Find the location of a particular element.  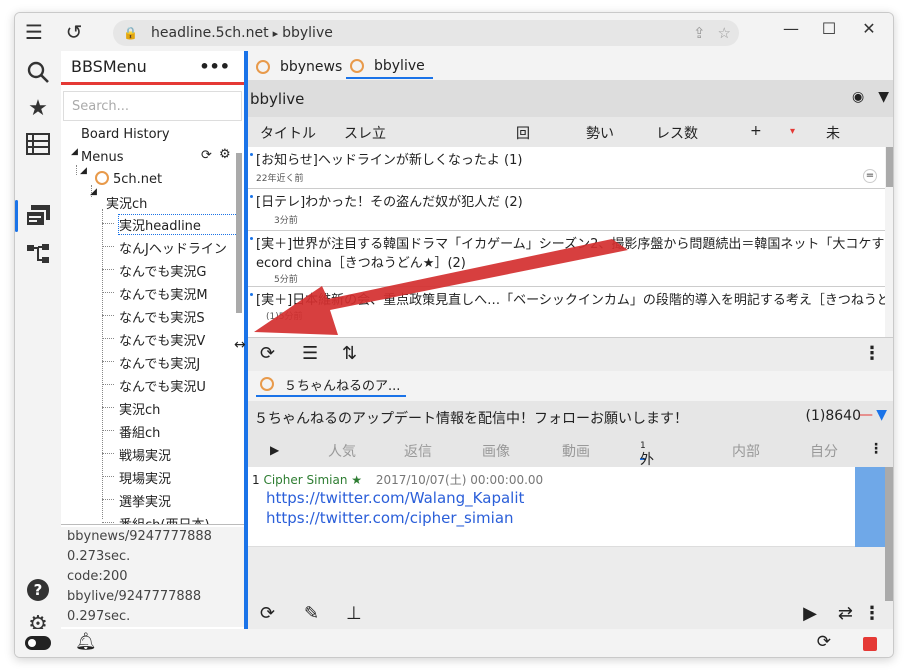

more-options-icon: ••• is located at coordinates (214, 66).